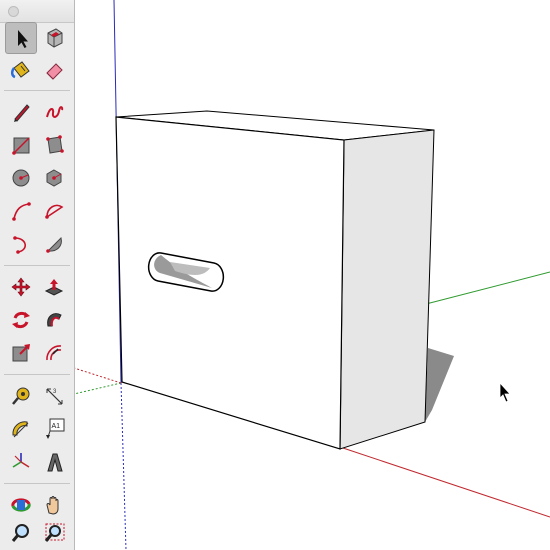 The height and width of the screenshot is (550, 550). I want to click on rotate-tool-icon, so click(21, 320).